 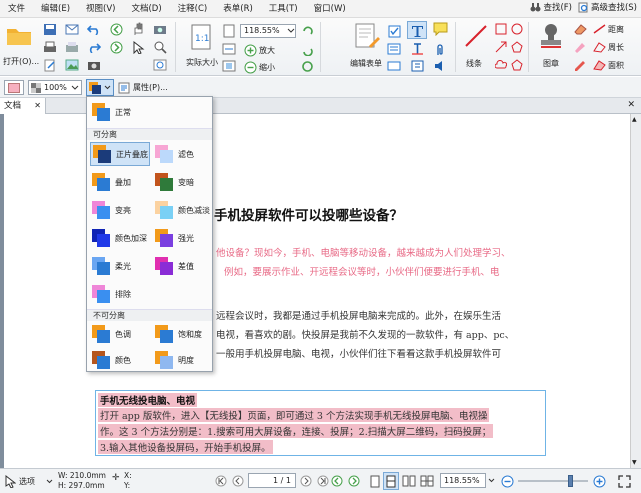 I want to click on blend-difference: 差值, so click(x=182, y=266).